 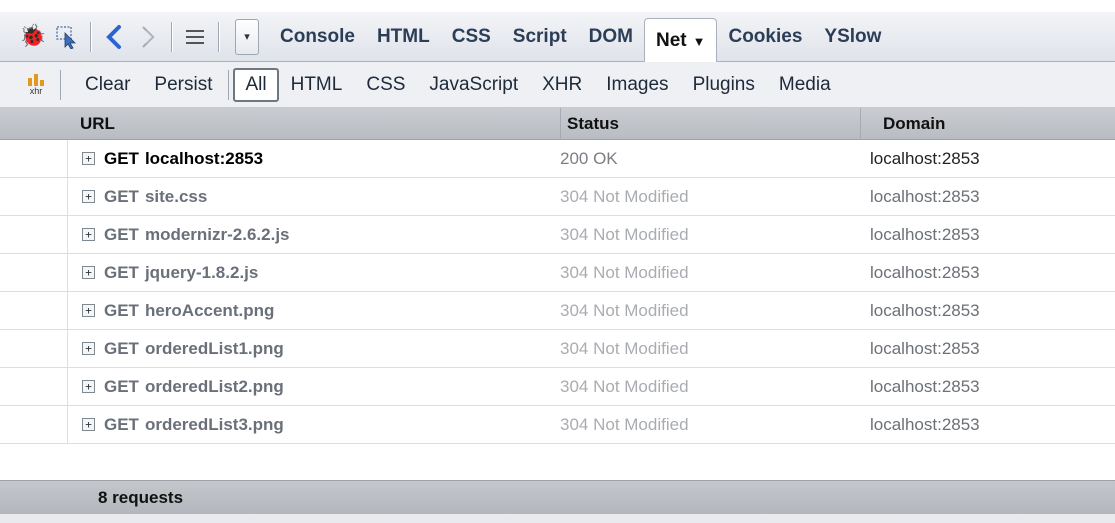 What do you see at coordinates (214, 386) in the screenshot?
I see `request-url-text: orderedList2.png` at bounding box center [214, 386].